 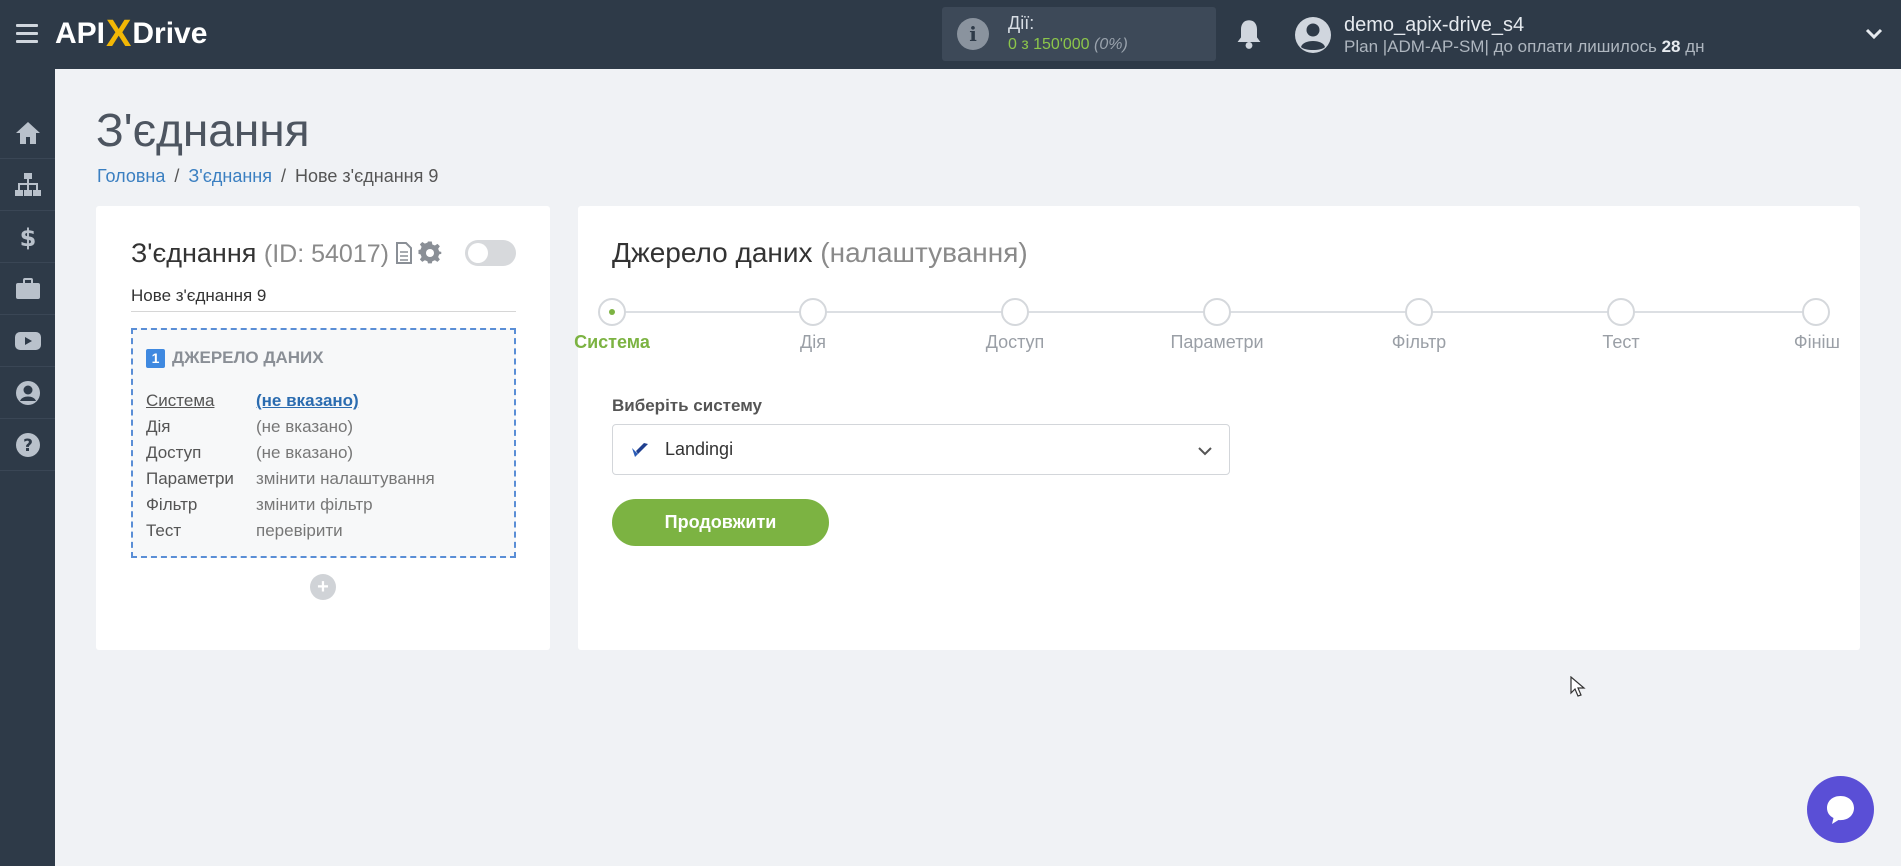 I want to click on apix-drive-logo: API X Drive, so click(x=131, y=34).